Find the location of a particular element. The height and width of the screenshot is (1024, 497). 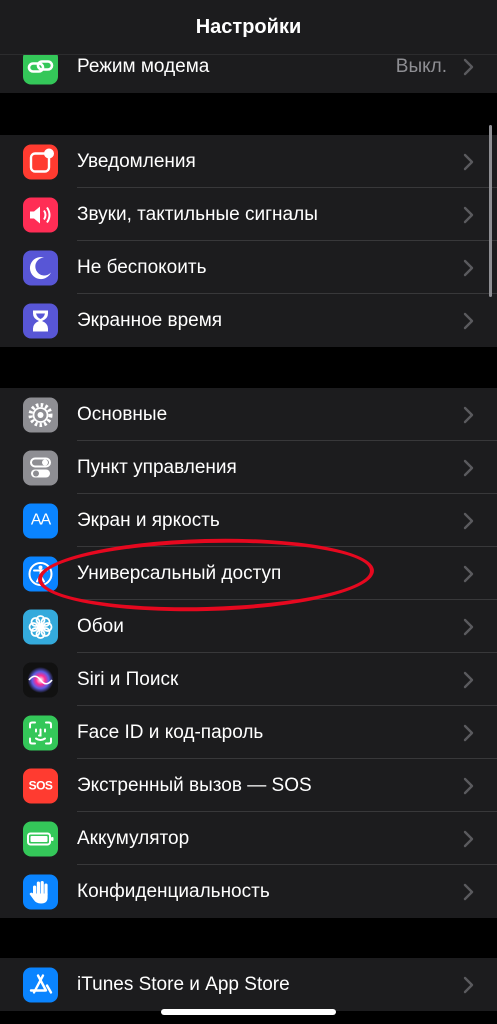

settings-row-battery: Аккумулятор is located at coordinates (248, 838).